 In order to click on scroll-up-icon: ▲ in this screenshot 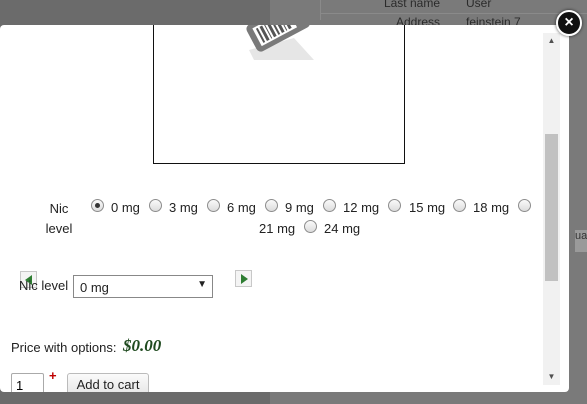, I will do `click(551, 41)`.